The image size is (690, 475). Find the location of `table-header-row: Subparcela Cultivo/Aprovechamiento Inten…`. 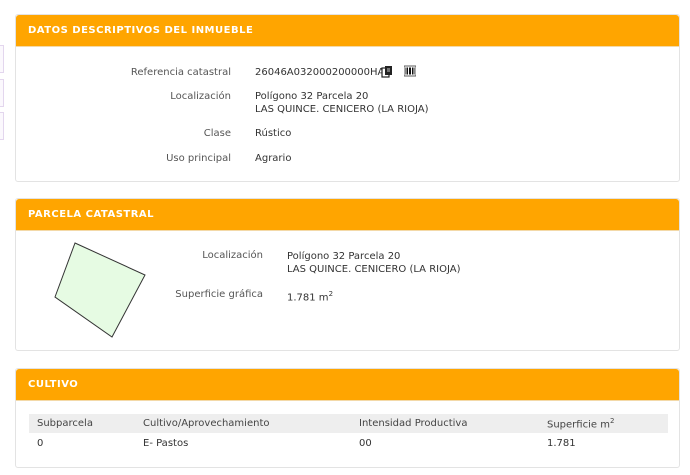

table-header-row: Subparcela Cultivo/Aprovechamiento Inten… is located at coordinates (348, 423).